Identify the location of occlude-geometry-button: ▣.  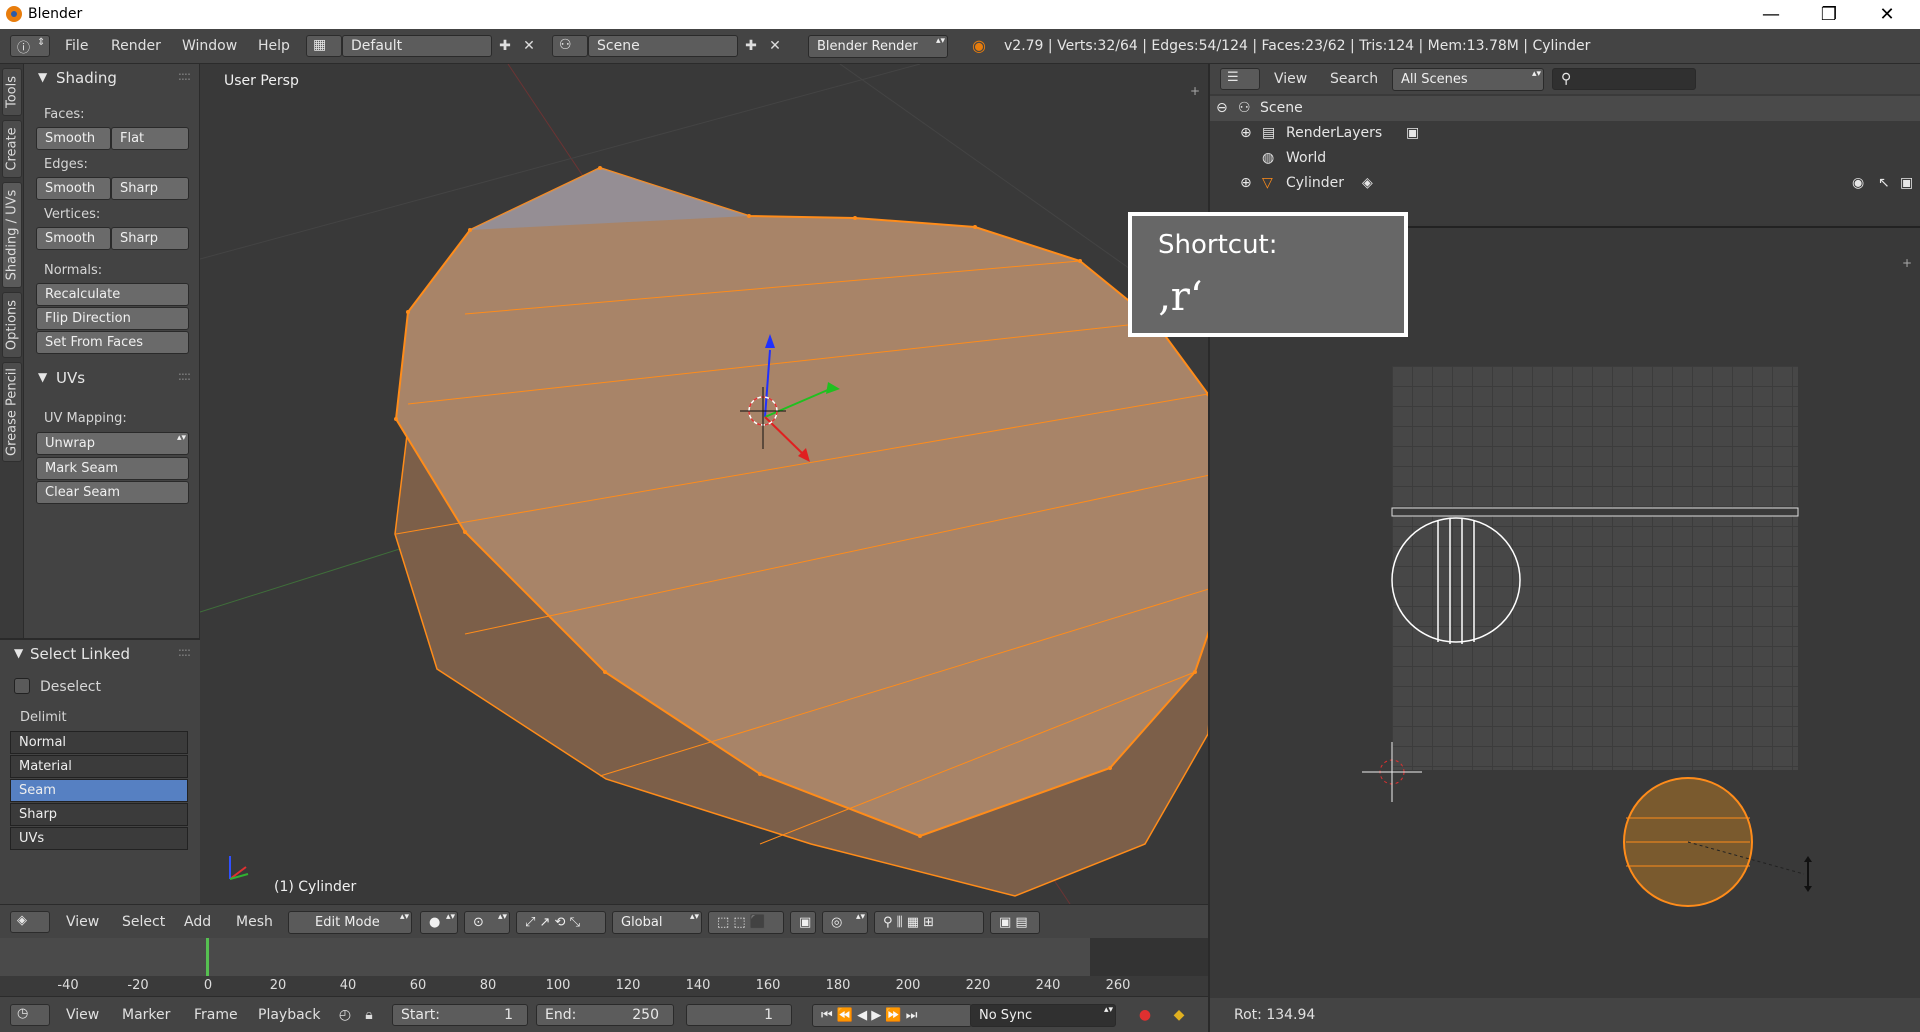
(803, 922).